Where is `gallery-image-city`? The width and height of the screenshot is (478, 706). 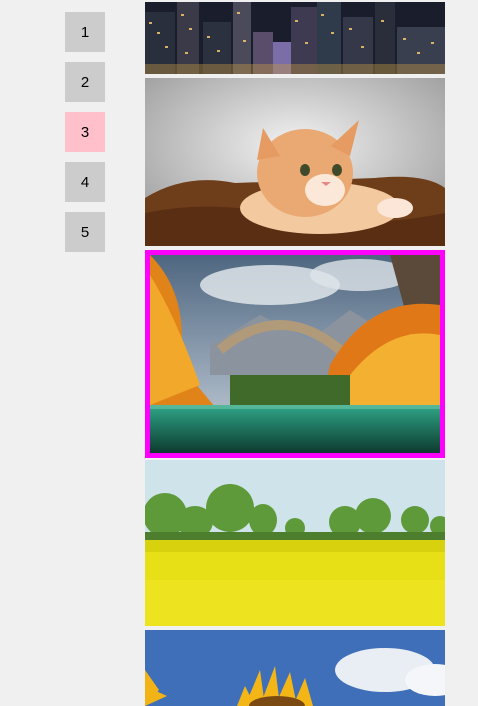 gallery-image-city is located at coordinates (295, 38).